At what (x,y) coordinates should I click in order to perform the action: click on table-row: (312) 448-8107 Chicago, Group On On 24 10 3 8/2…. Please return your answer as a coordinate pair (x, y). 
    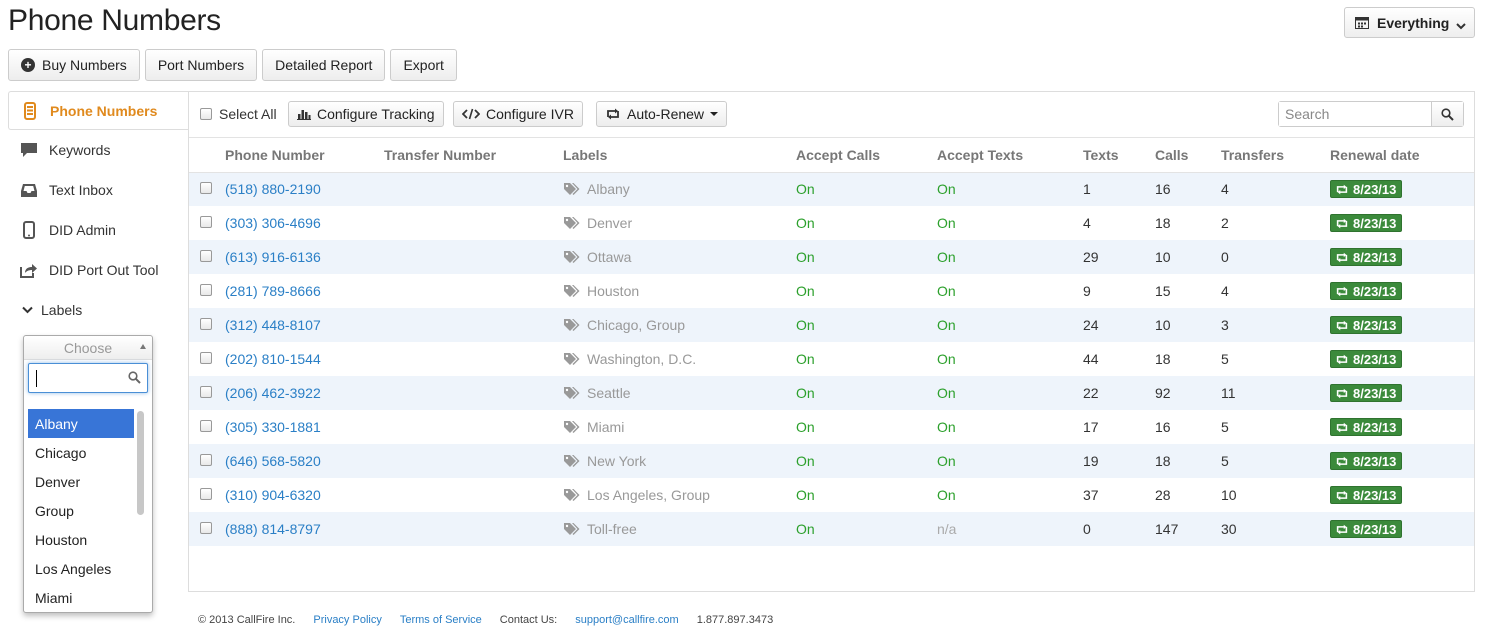
    Looking at the image, I should click on (831, 325).